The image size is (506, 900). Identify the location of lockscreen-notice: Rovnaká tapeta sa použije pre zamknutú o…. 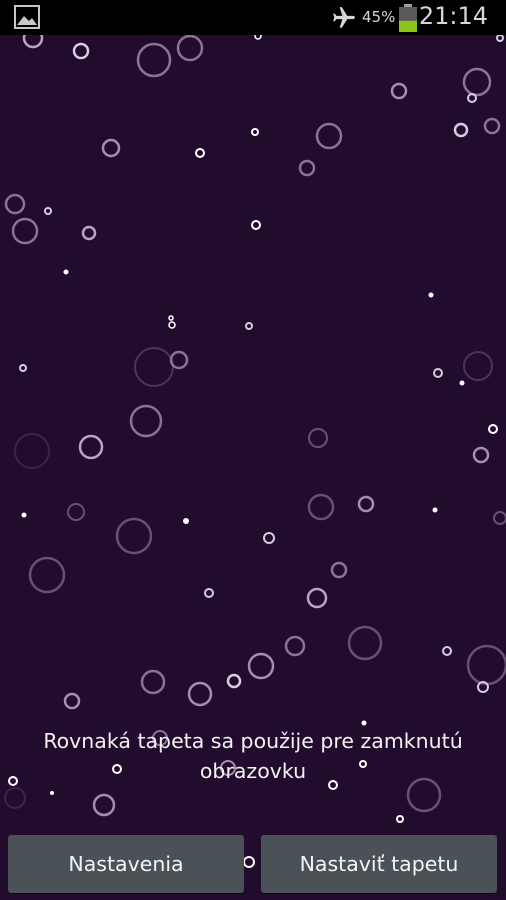
(253, 756).